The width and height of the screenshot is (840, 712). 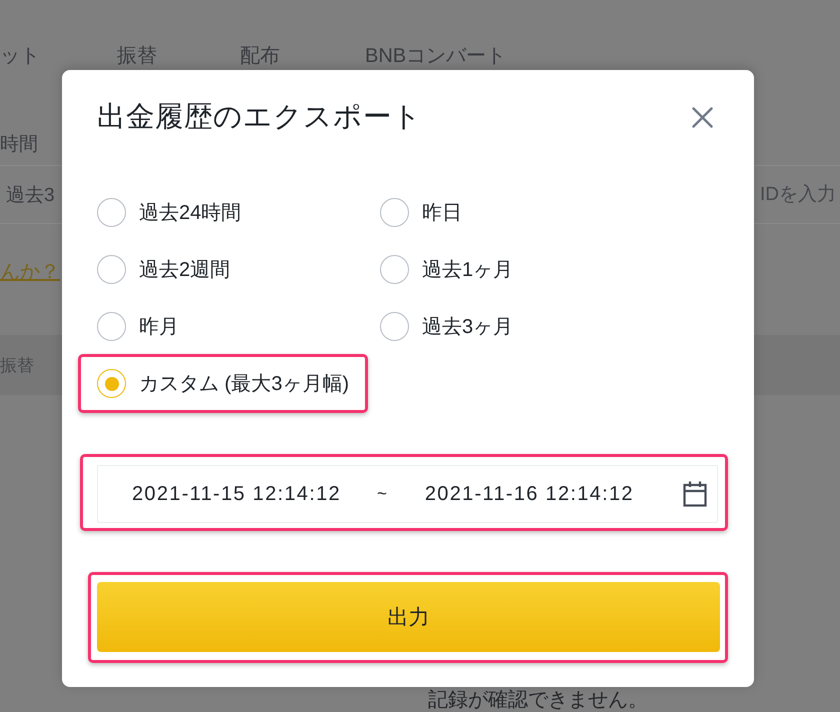 I want to click on close-icon, so click(x=702, y=117).